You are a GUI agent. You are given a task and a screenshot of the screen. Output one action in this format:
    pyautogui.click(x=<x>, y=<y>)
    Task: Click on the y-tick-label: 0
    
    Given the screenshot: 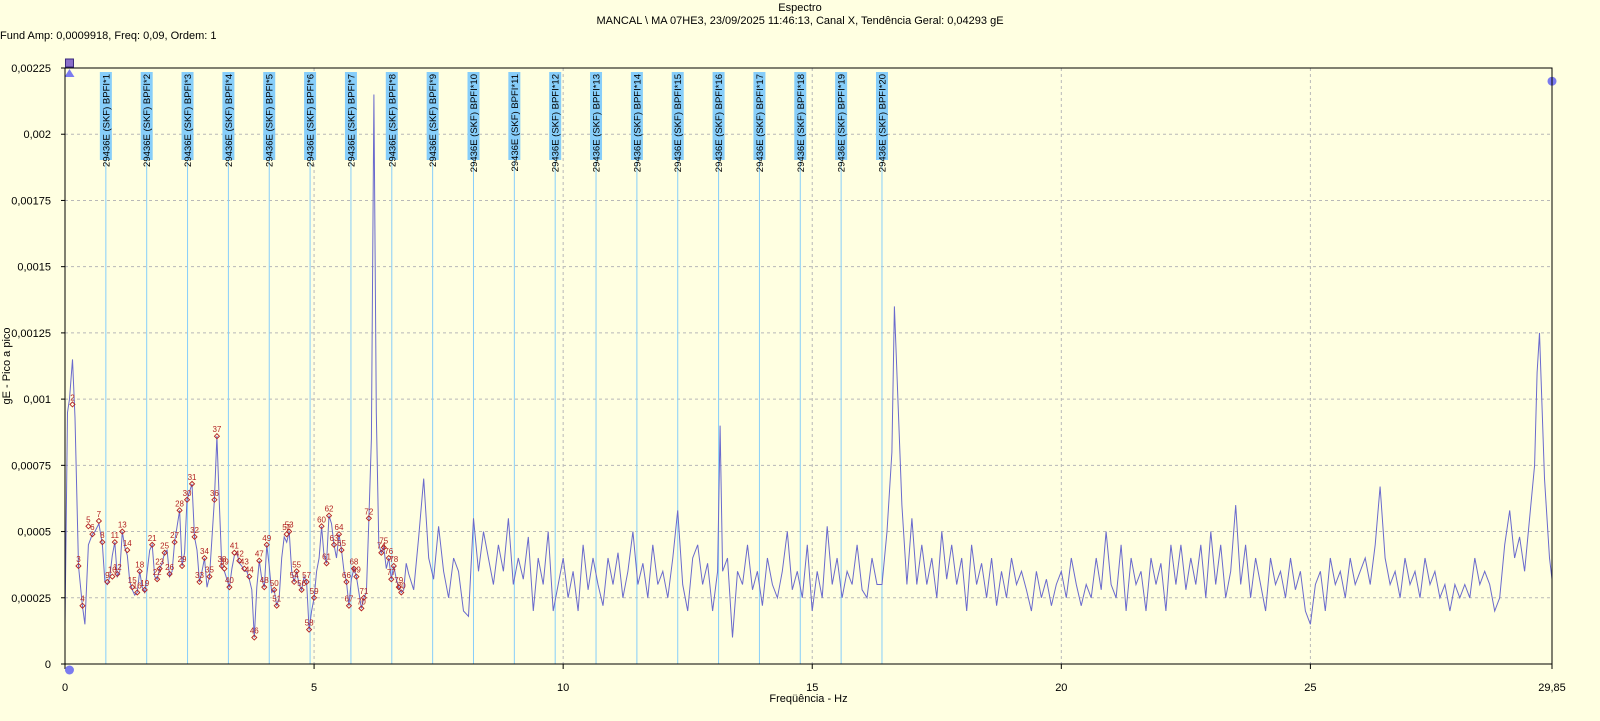 What is the action you would take?
    pyautogui.click(x=48, y=665)
    